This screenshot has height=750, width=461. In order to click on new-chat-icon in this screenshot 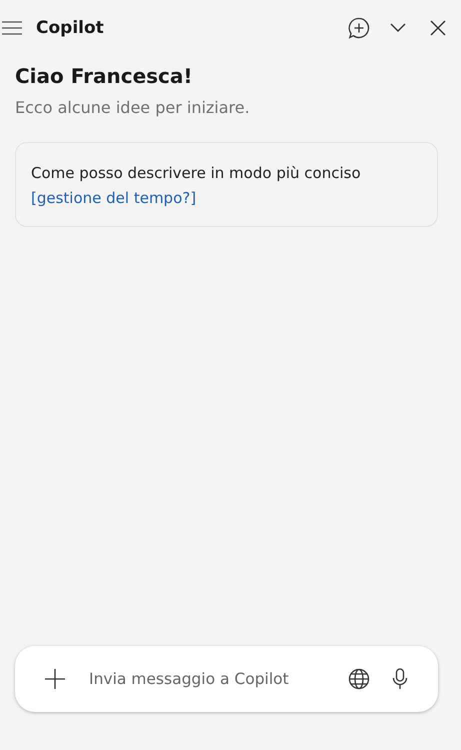, I will do `click(359, 28)`.